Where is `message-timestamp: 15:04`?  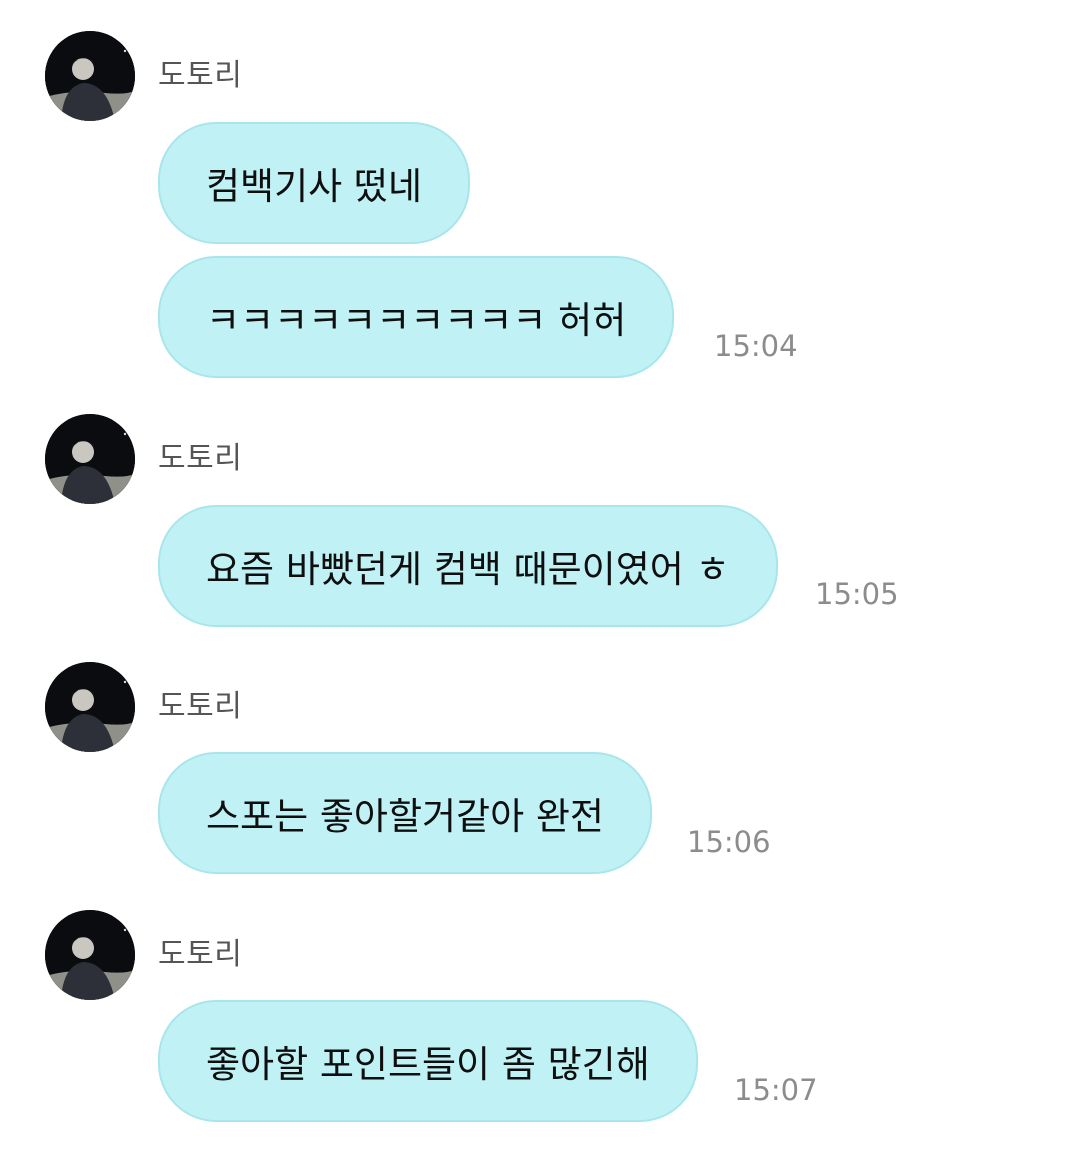 message-timestamp: 15:04 is located at coordinates (756, 346).